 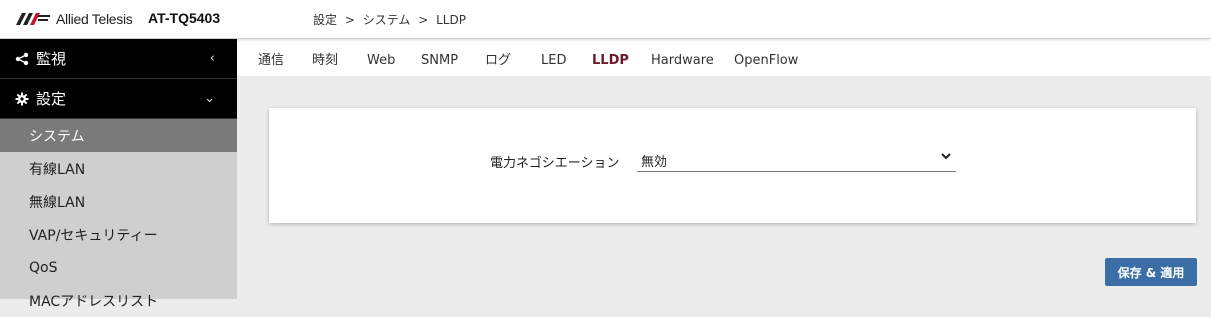 I want to click on breadcrumb-system: システム, so click(x=387, y=20).